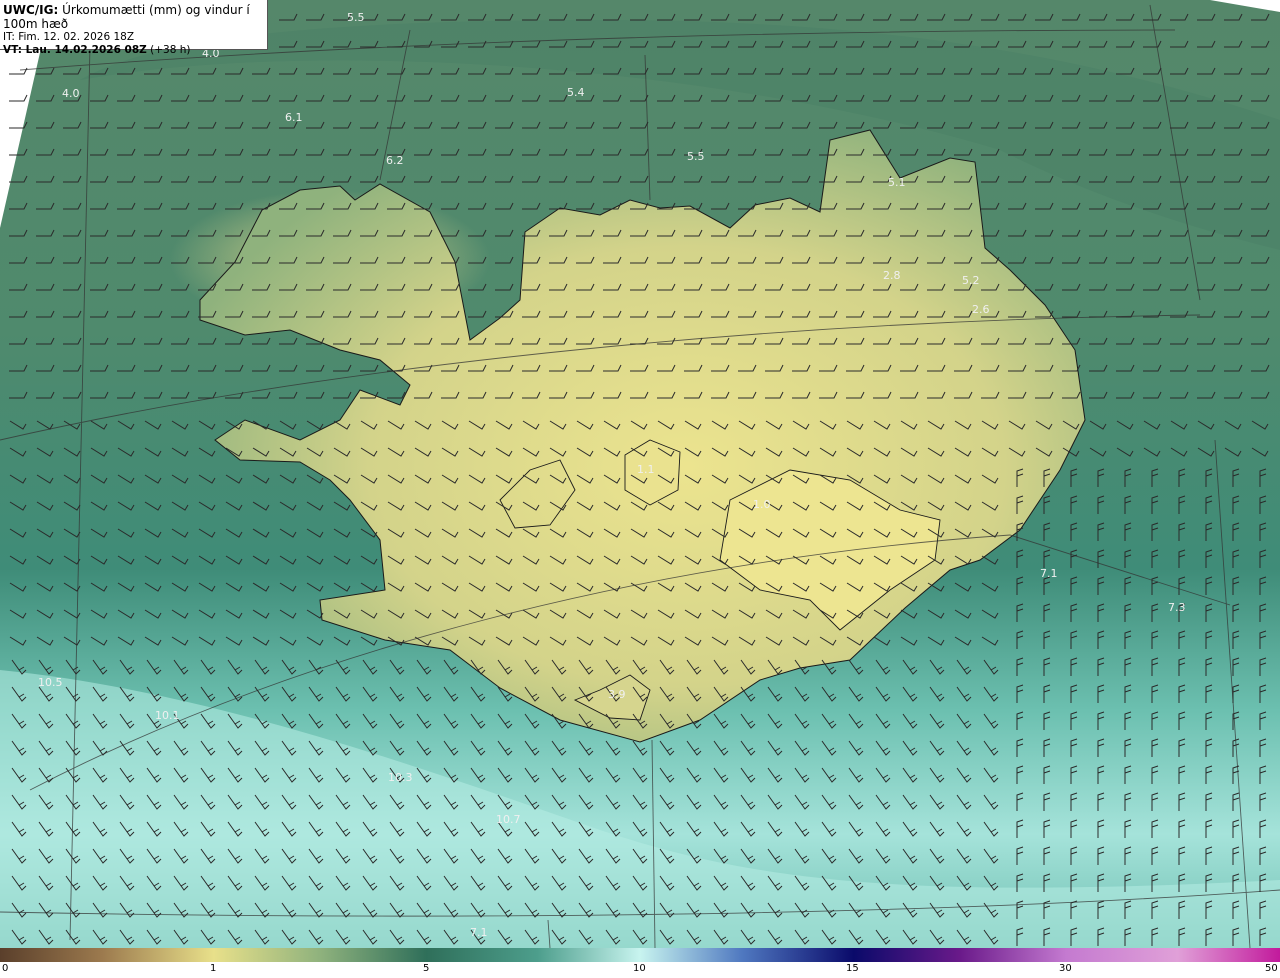 This screenshot has height=978, width=1280. I want to click on valid-time: VT: Lau. 14.02.2026 08Z (+38 h), so click(135, 50).